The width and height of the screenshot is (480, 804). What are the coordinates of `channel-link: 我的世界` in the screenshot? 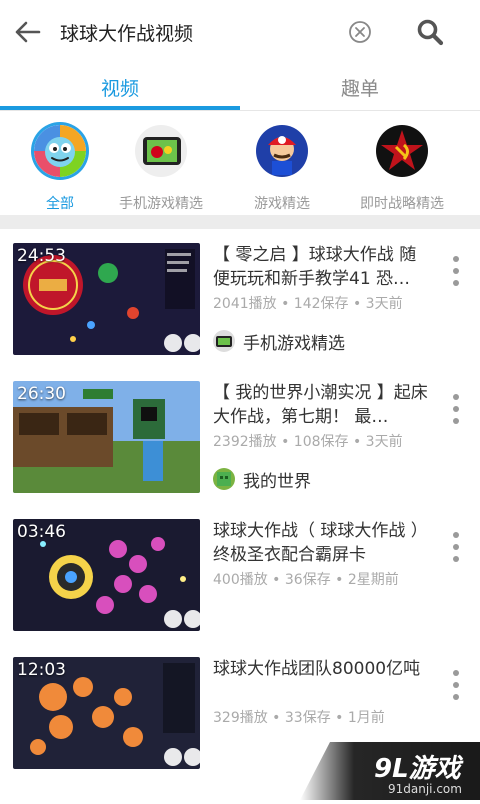 It's located at (262, 479).